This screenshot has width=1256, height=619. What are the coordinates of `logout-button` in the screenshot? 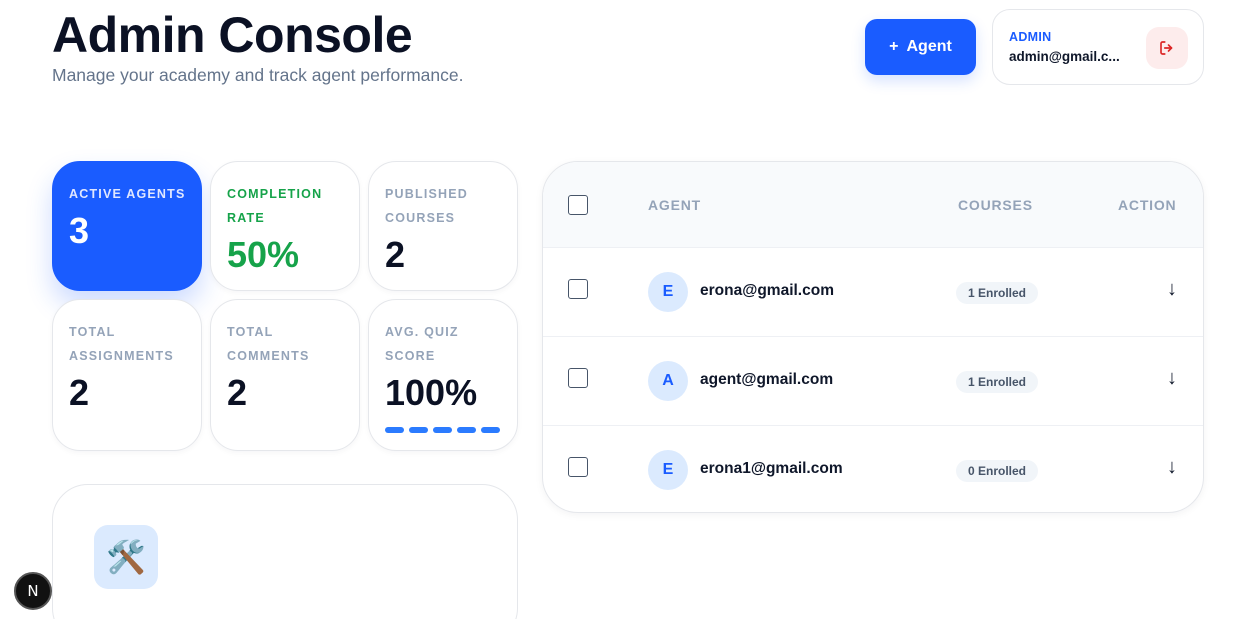 It's located at (1167, 48).